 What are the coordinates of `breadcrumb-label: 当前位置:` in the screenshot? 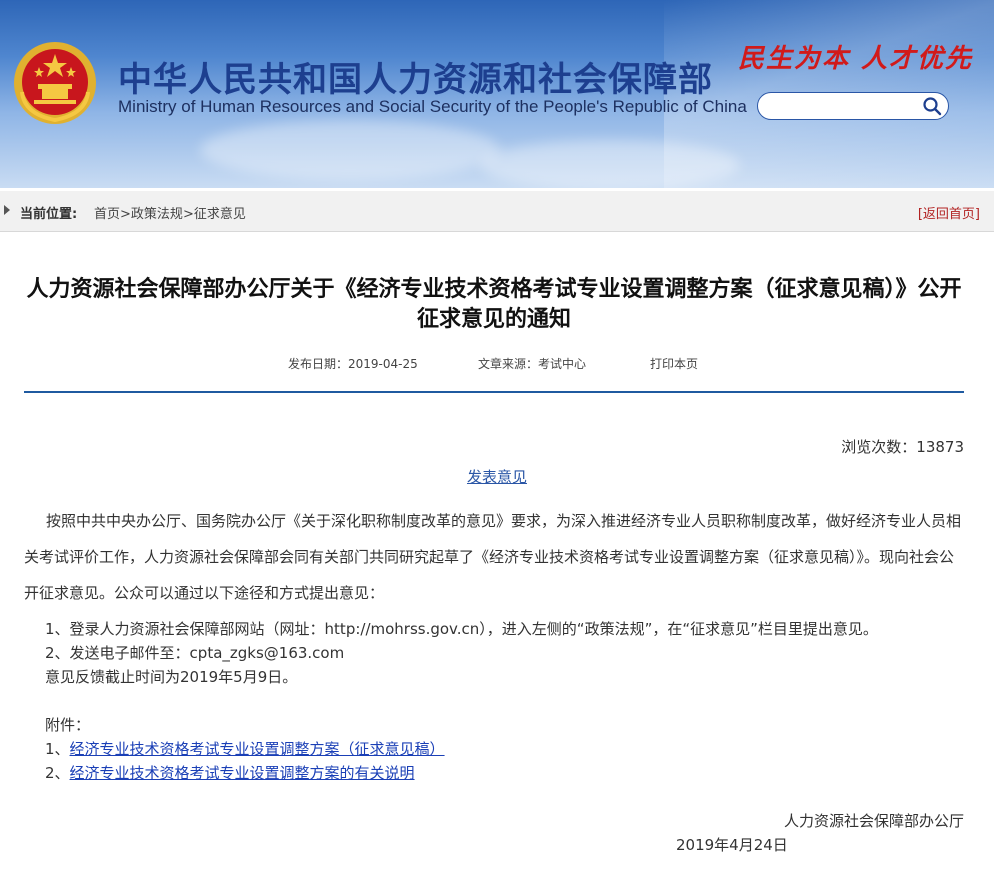 It's located at (49, 214).